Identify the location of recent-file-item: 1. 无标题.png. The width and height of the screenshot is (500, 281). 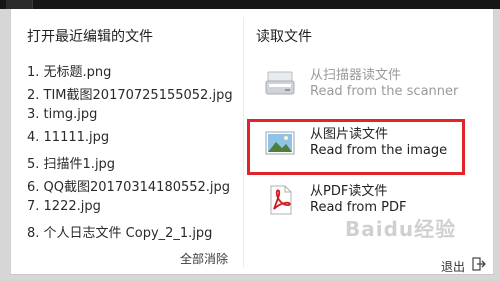
(130, 72).